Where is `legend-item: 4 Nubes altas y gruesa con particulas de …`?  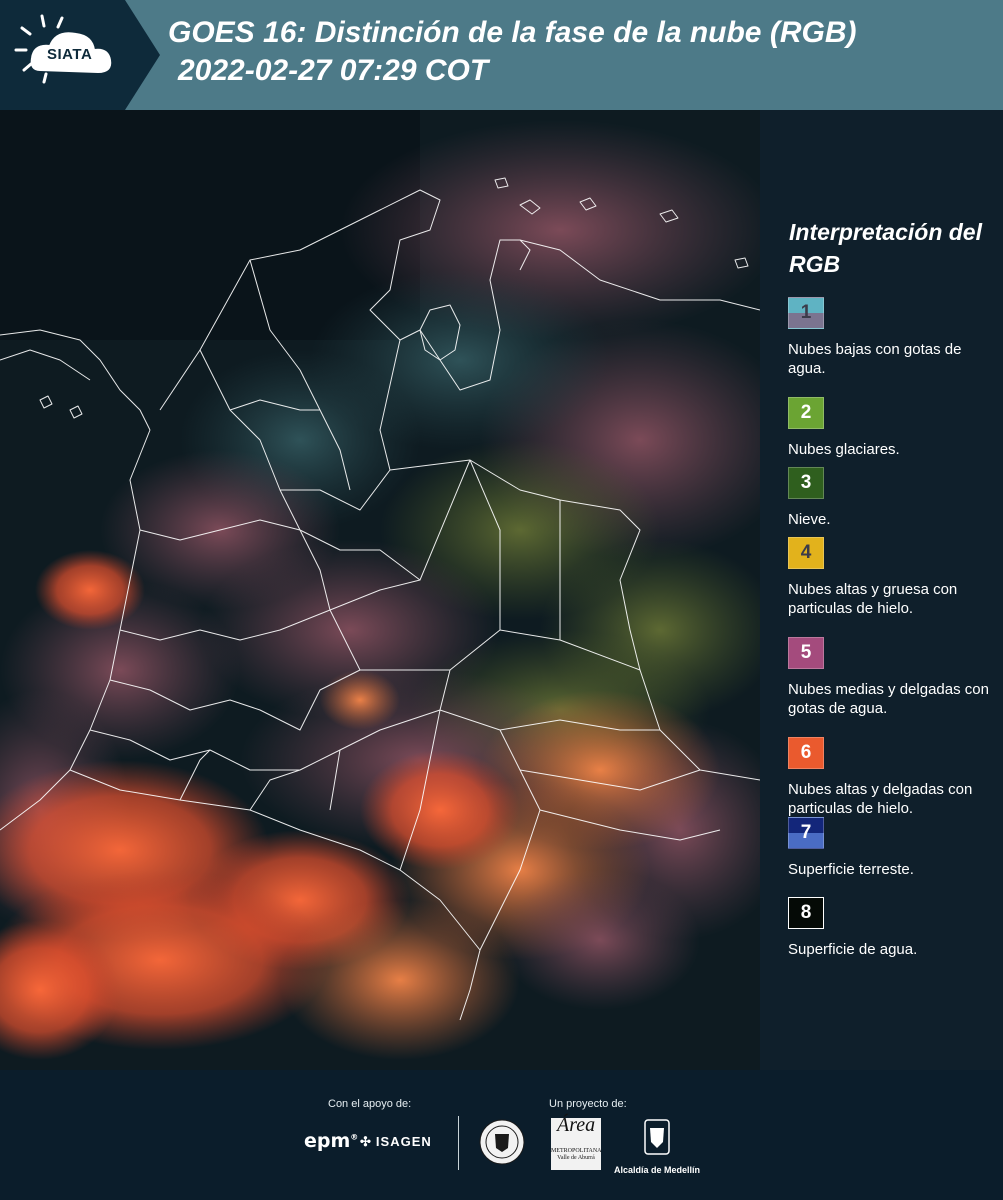 legend-item: 4 Nubes altas y gruesa con particulas de … is located at coordinates (894, 577).